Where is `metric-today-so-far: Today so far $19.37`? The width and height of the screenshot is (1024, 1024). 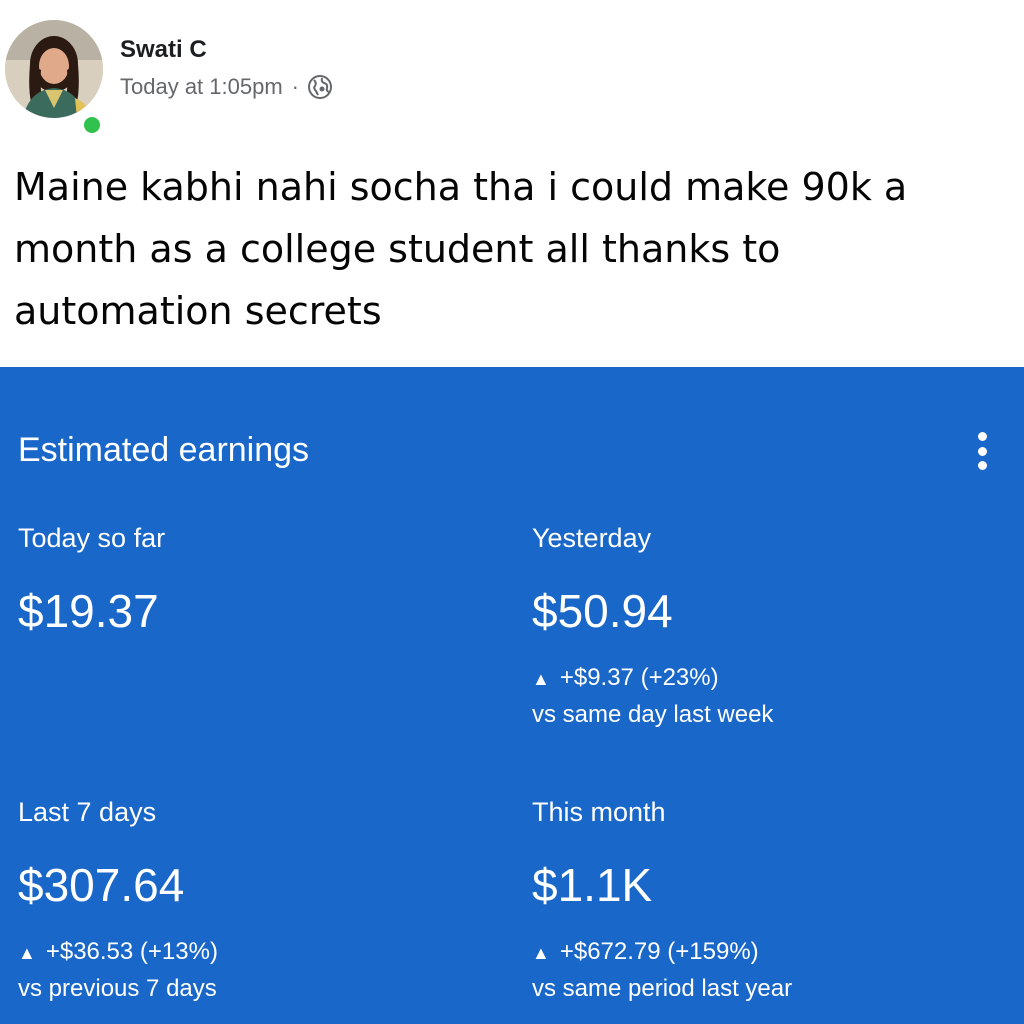
metric-today-so-far: Today so far $19.37 is located at coordinates (91, 580).